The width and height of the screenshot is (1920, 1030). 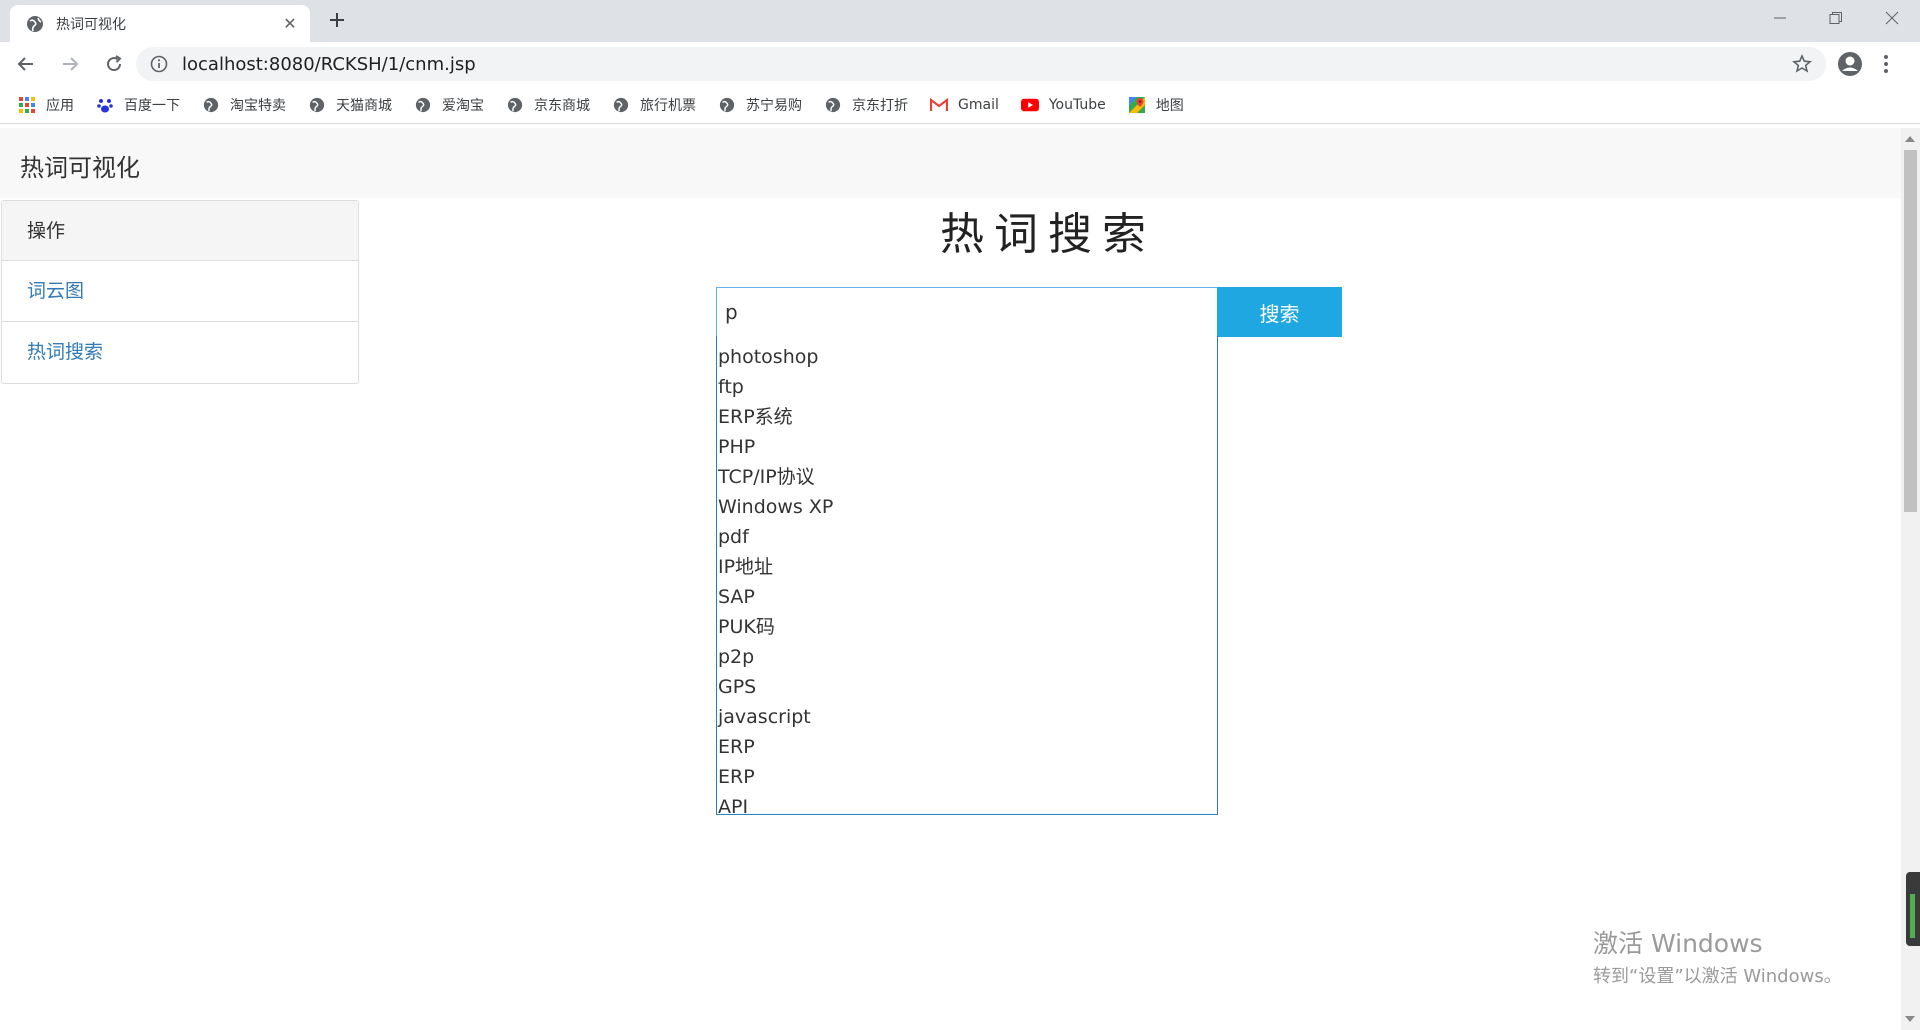 I want to click on level-meter-icon, so click(x=1912, y=916).